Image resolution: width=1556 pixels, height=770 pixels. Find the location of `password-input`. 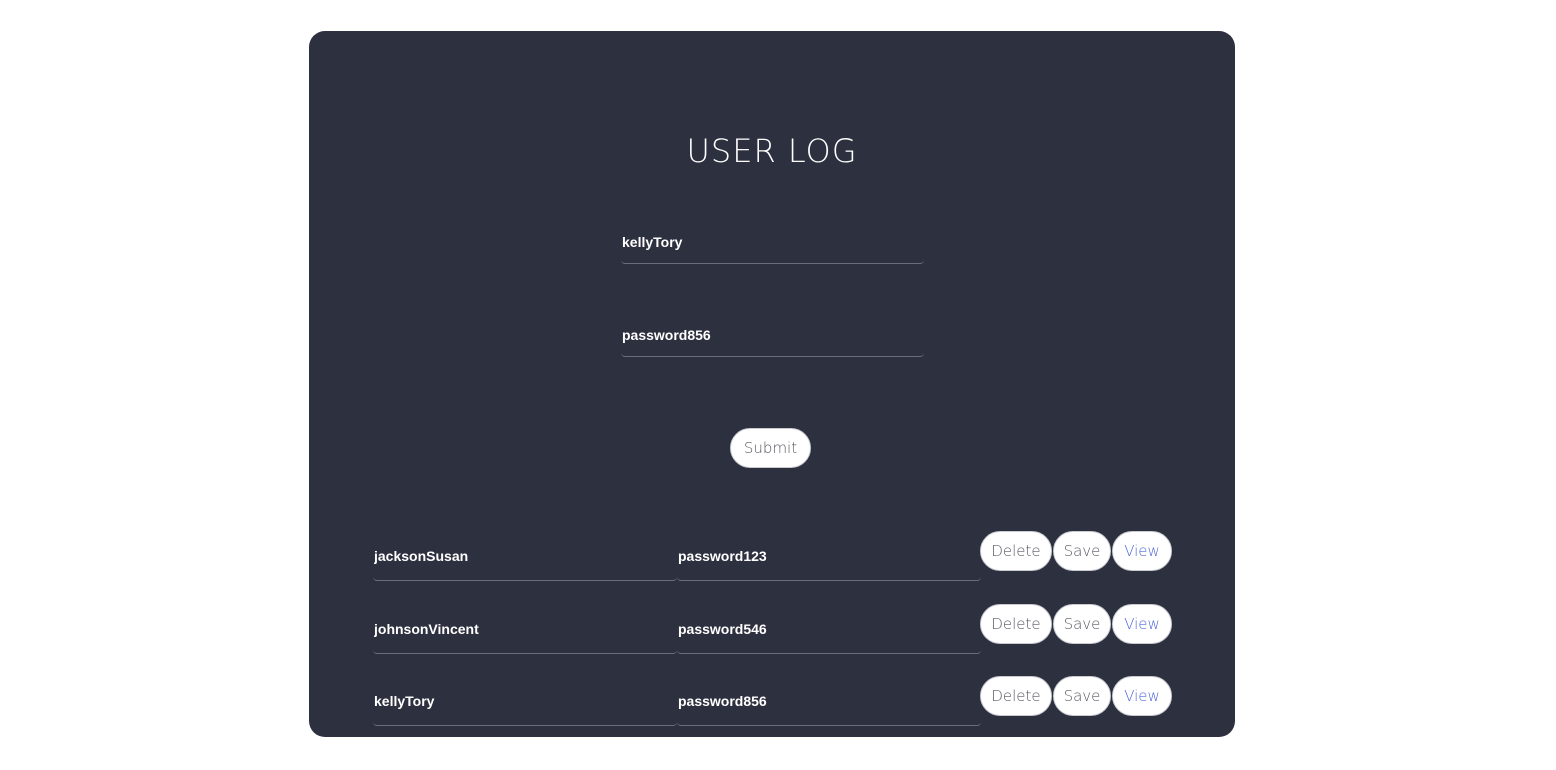

password-input is located at coordinates (772, 335).